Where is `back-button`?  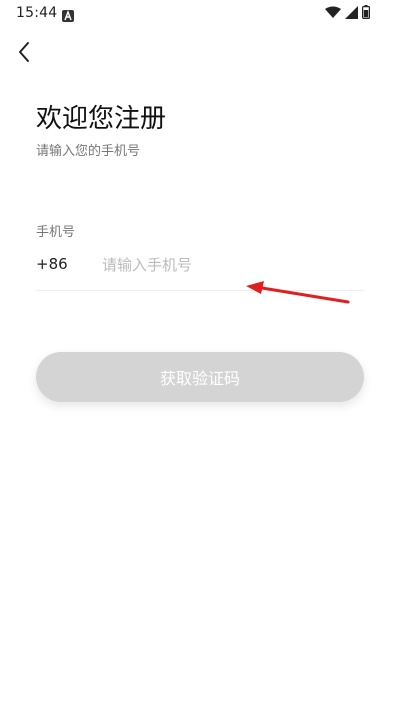 back-button is located at coordinates (24, 54).